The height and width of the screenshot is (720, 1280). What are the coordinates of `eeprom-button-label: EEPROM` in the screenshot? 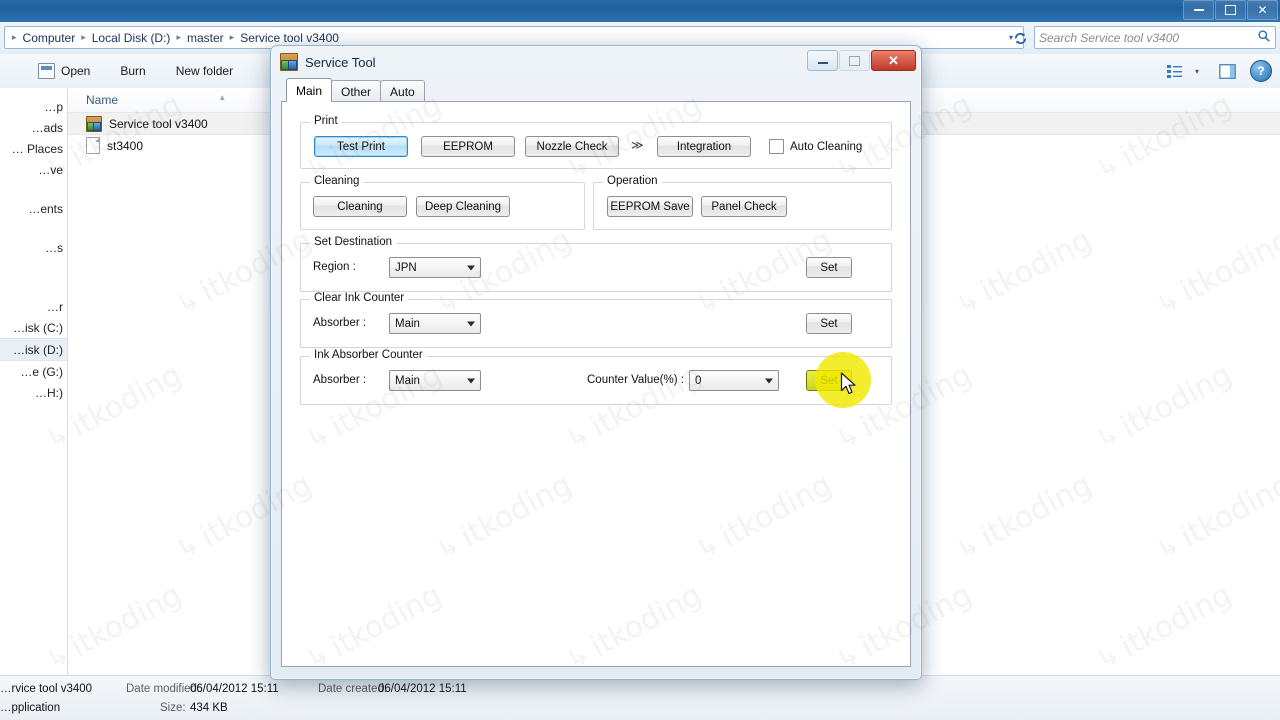 It's located at (468, 146).